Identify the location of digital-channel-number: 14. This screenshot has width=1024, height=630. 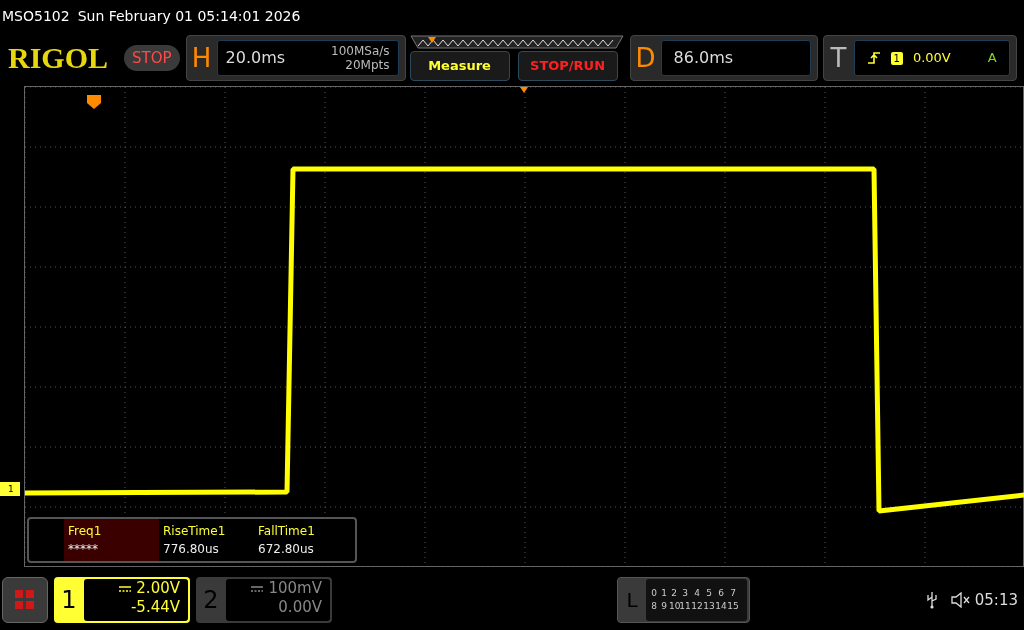
(721, 606).